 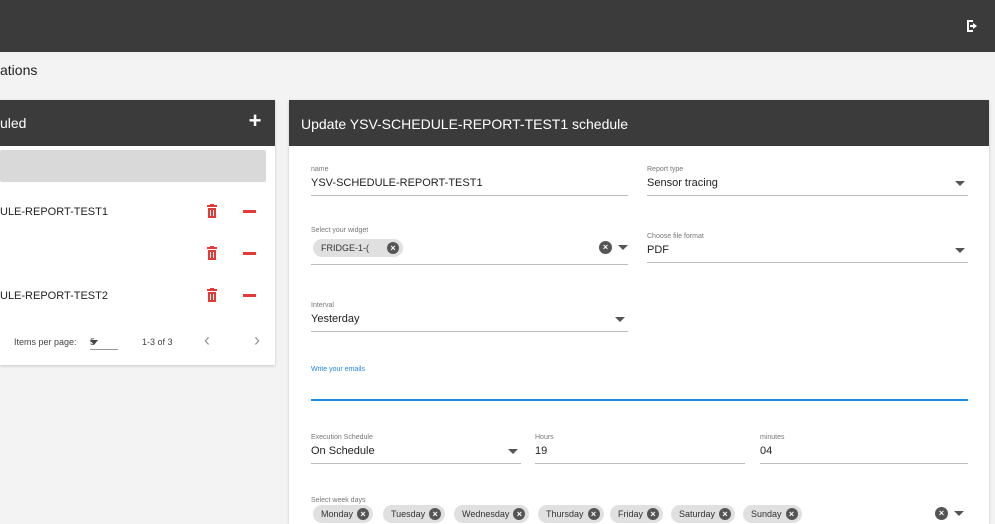 What do you see at coordinates (864, 463) in the screenshot?
I see `minutes-underline` at bounding box center [864, 463].